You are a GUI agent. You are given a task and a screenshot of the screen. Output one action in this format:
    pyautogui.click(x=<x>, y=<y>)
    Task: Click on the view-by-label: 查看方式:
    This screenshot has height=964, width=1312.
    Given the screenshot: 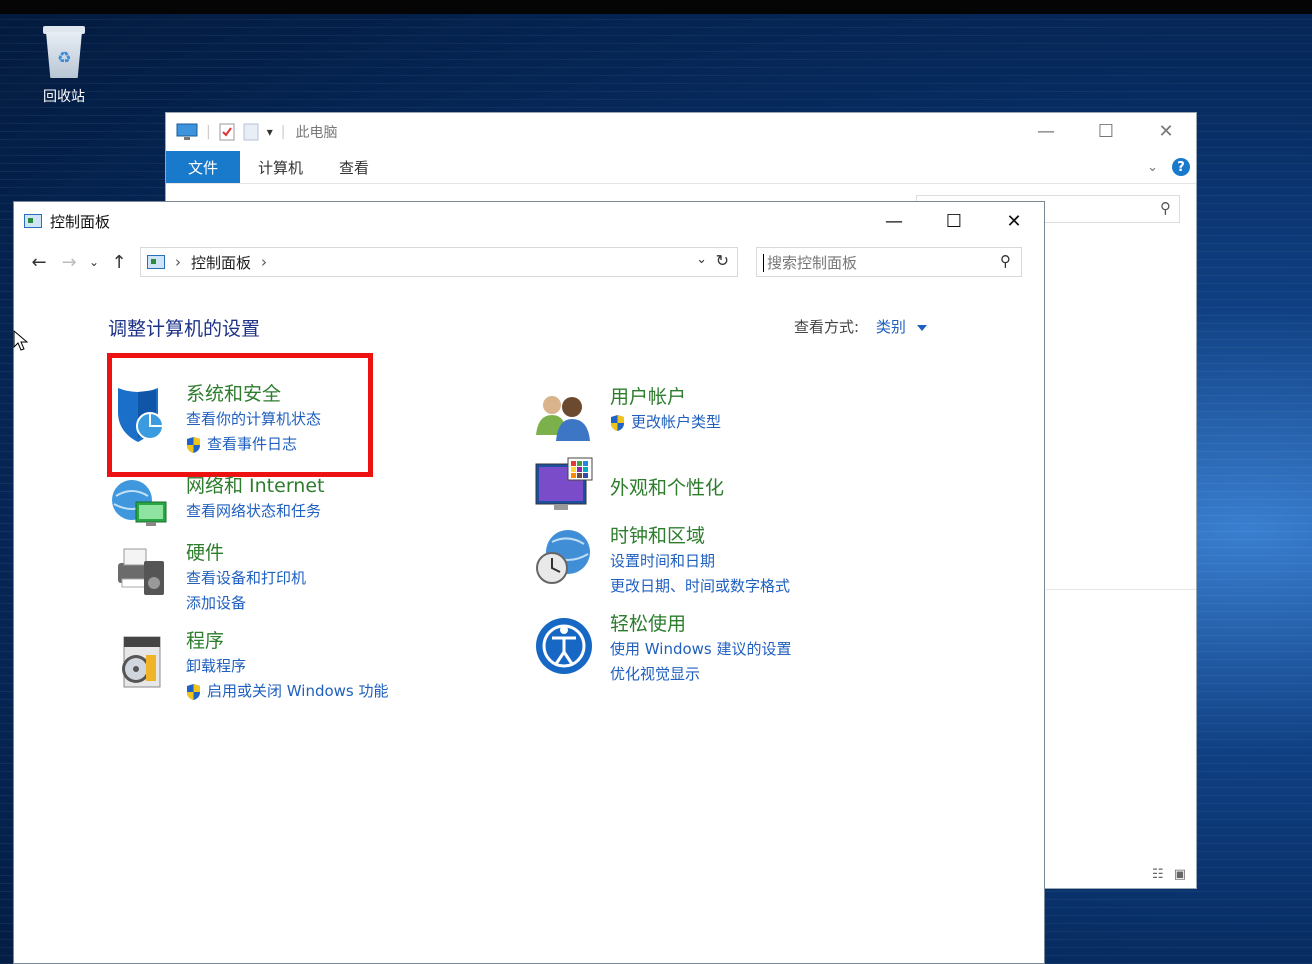 What is the action you would take?
    pyautogui.click(x=827, y=327)
    